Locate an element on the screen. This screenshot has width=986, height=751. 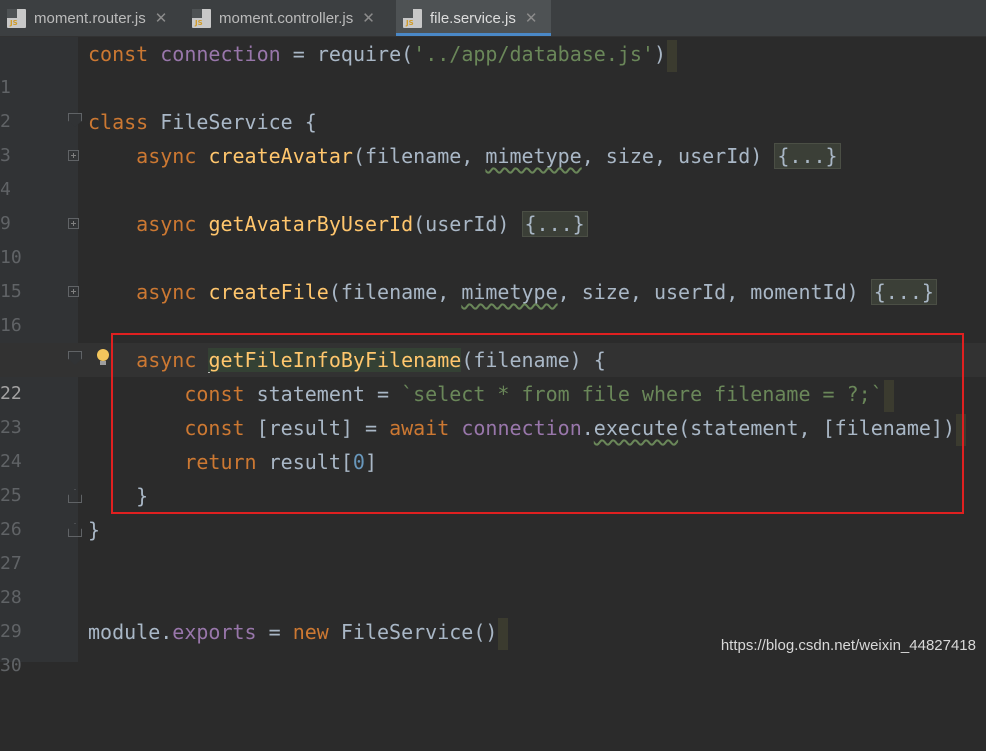
code-token: class is located at coordinates (118, 122).